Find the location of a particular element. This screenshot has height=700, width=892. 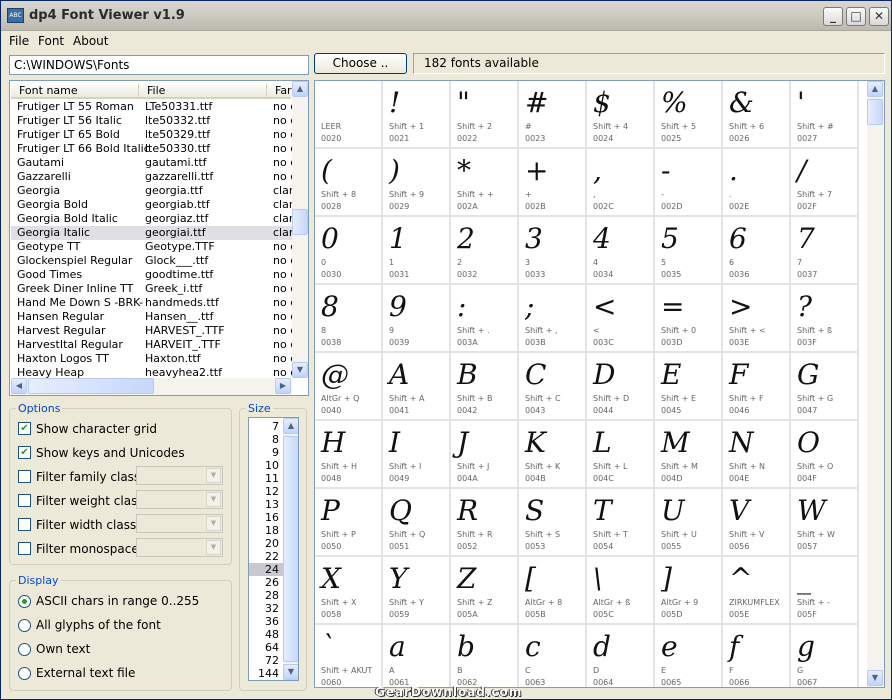

glyph-cell: 3 3 0033 is located at coordinates (553, 251).